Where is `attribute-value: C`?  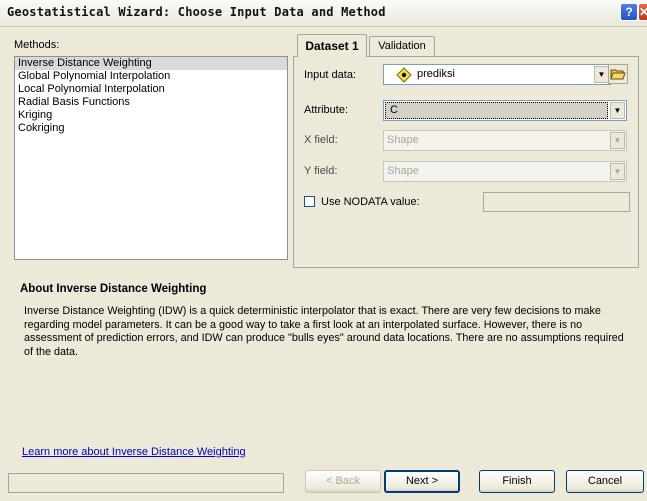 attribute-value: C is located at coordinates (394, 110).